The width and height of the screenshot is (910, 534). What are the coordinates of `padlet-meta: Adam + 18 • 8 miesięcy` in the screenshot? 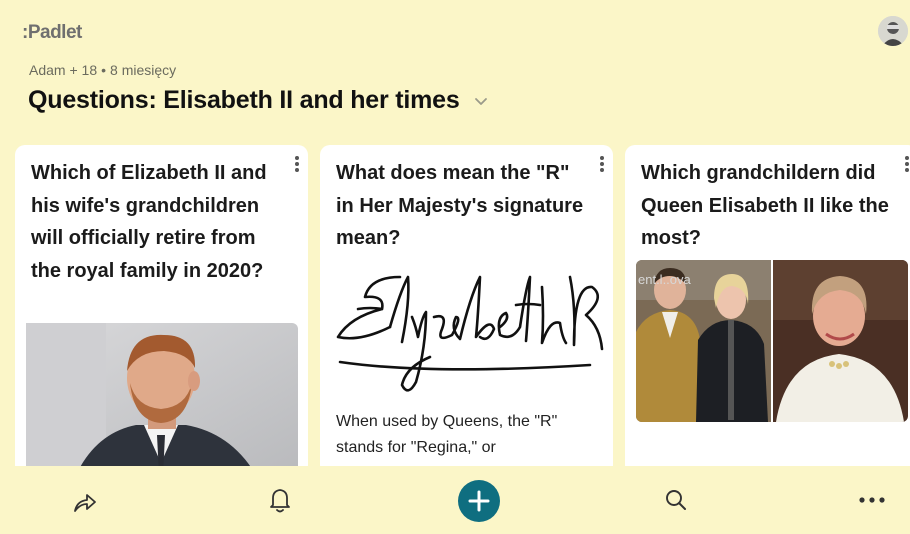 It's located at (102, 70).